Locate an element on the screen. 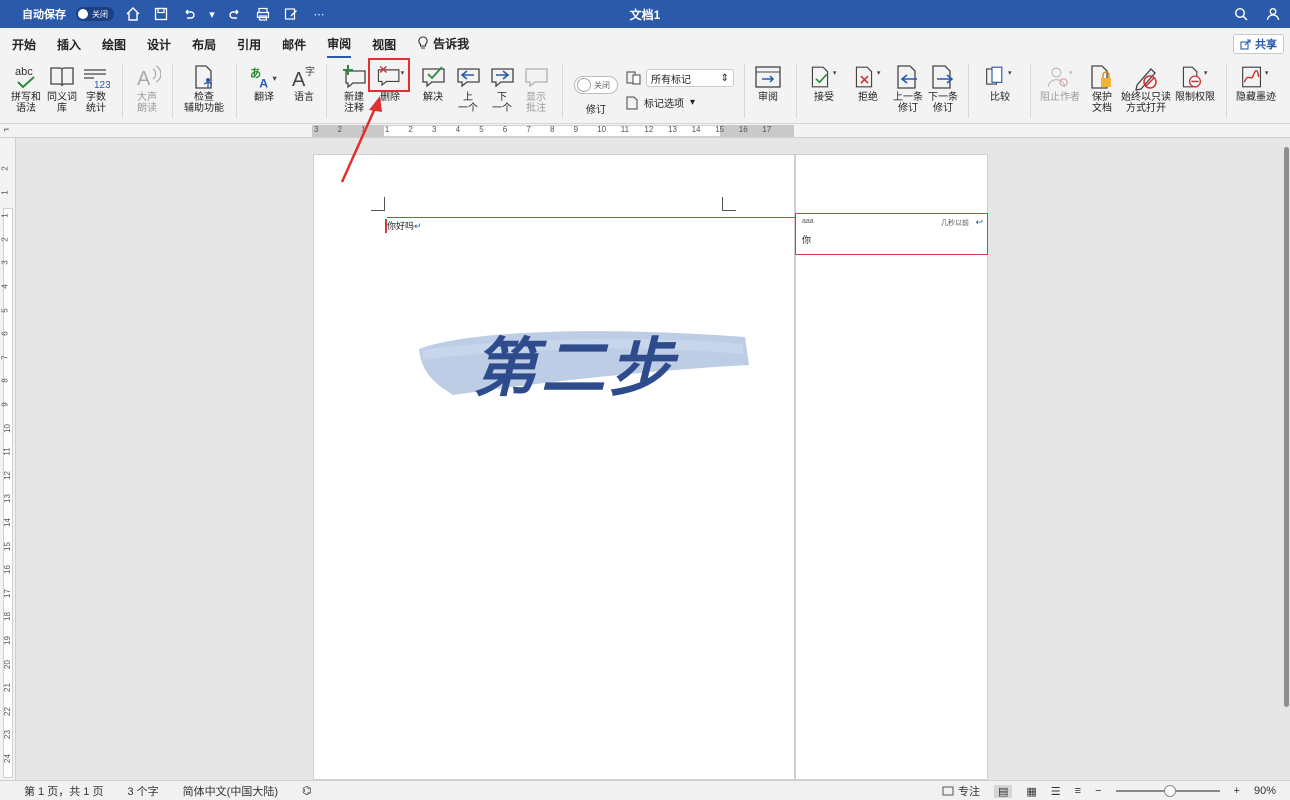 The image size is (1290, 800). chevron-down-icon: ▾ is located at coordinates (212, 14).